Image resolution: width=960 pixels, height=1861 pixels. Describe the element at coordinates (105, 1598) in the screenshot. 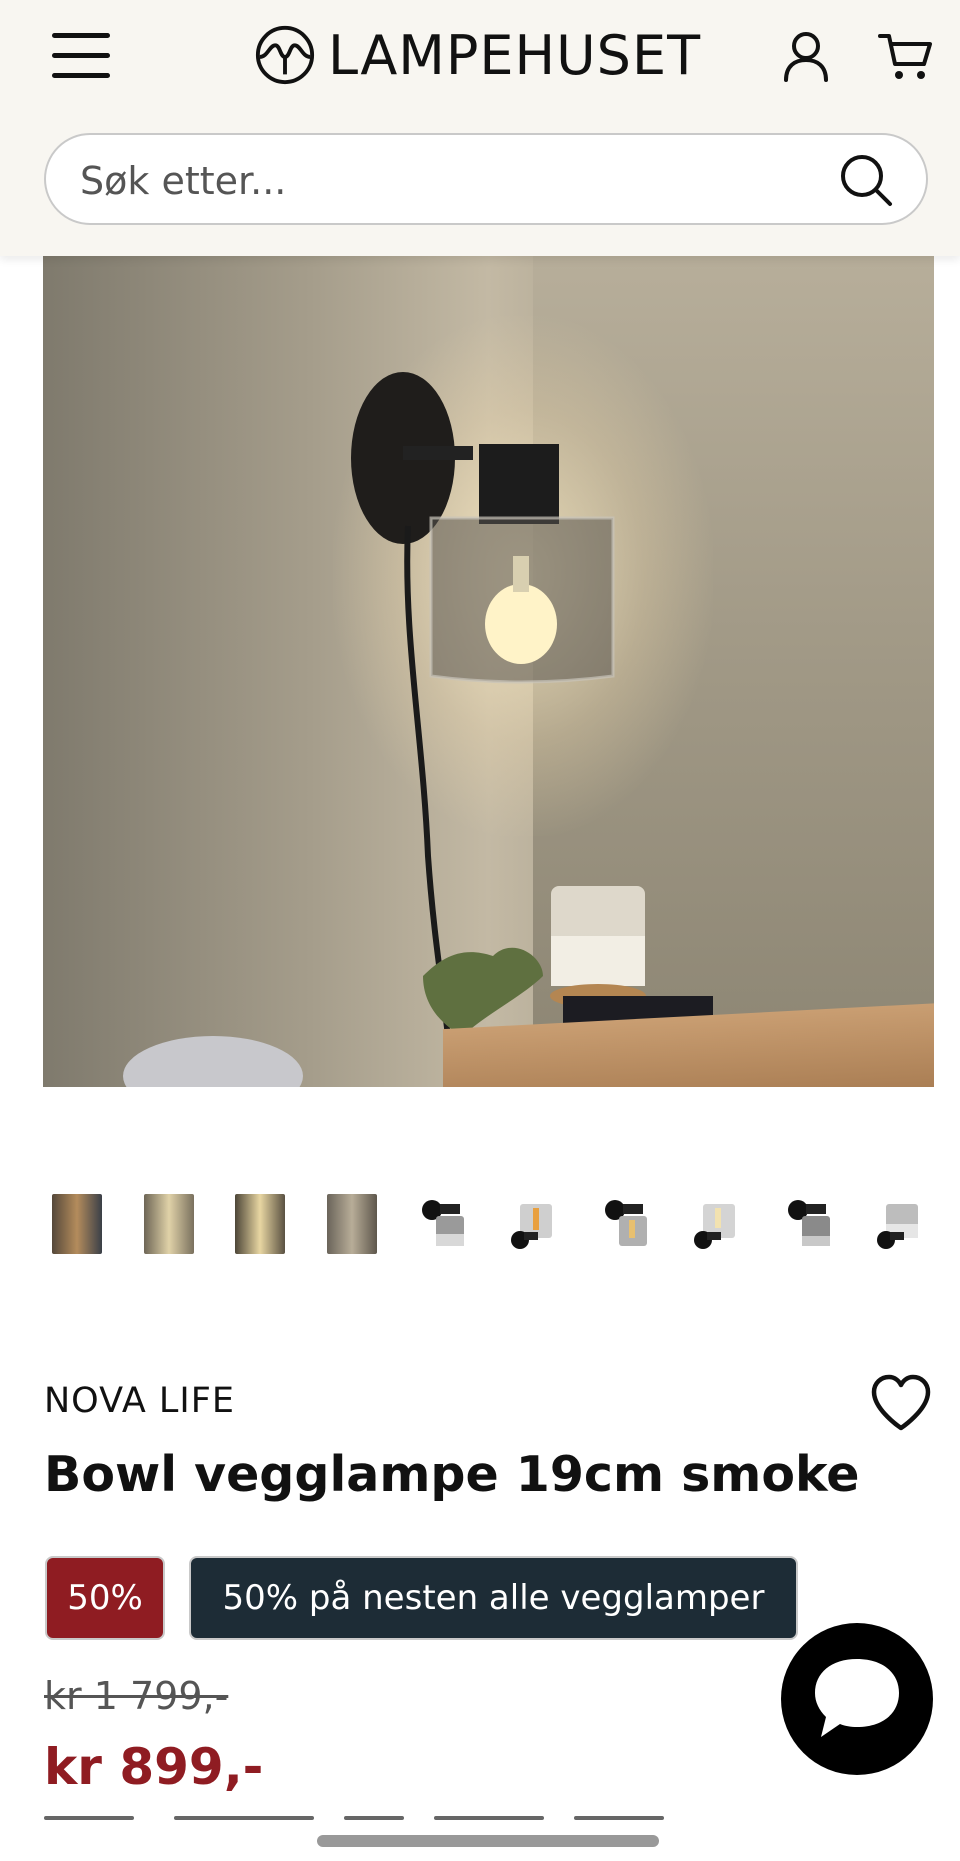

I see `discount-badge: 50%` at that location.